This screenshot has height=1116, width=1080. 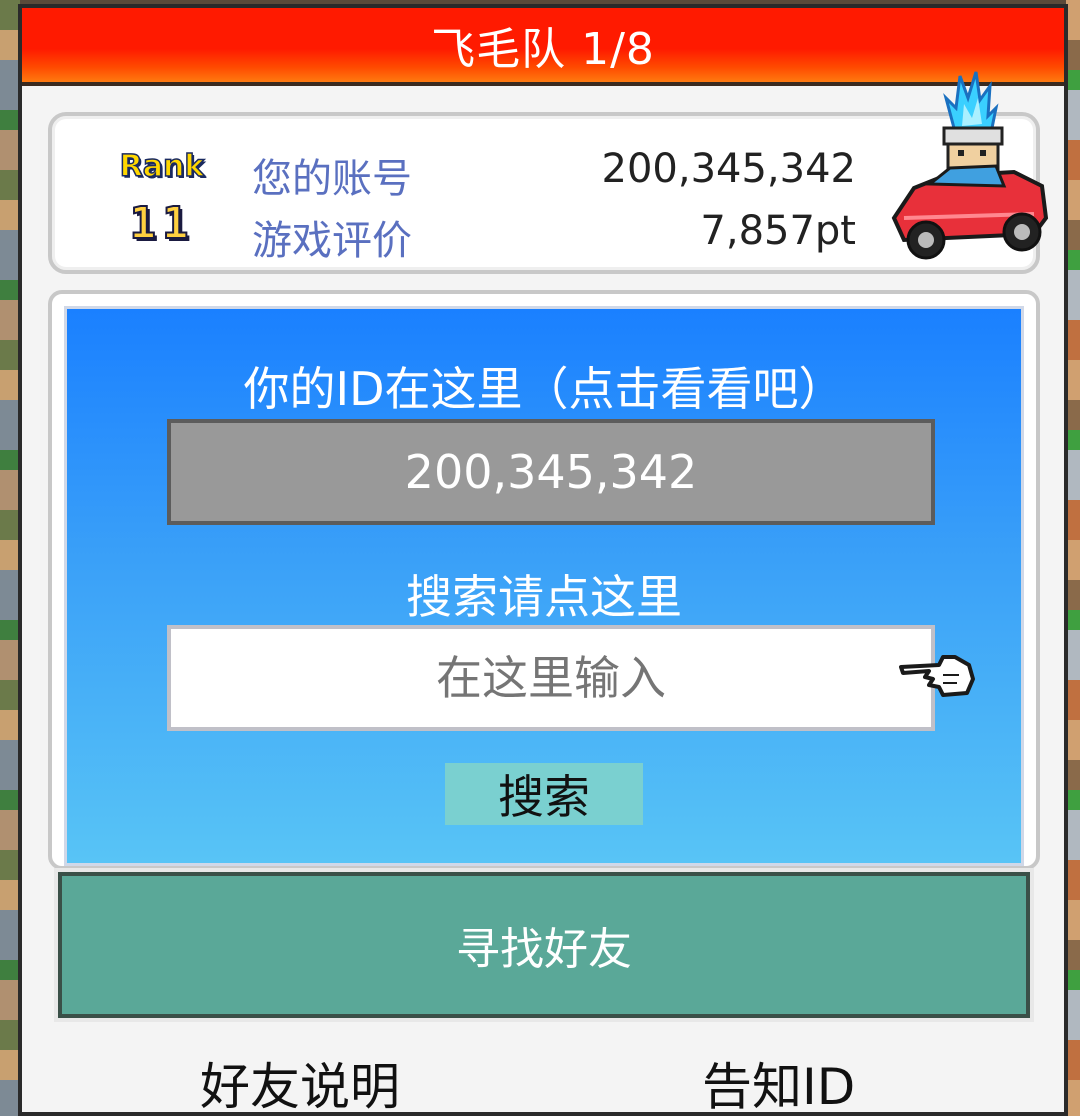 I want to click on search-button: 搜索, so click(x=544, y=794).